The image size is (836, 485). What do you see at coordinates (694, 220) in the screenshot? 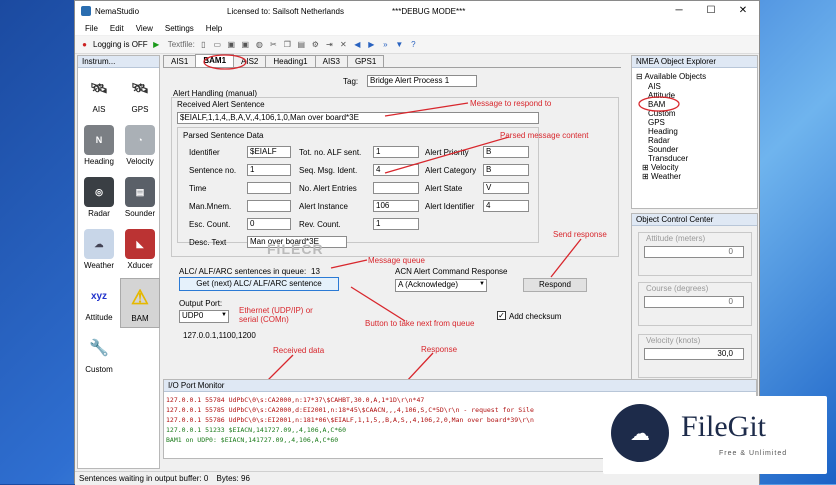
I see `occ-title: Object Control Center` at bounding box center [694, 220].